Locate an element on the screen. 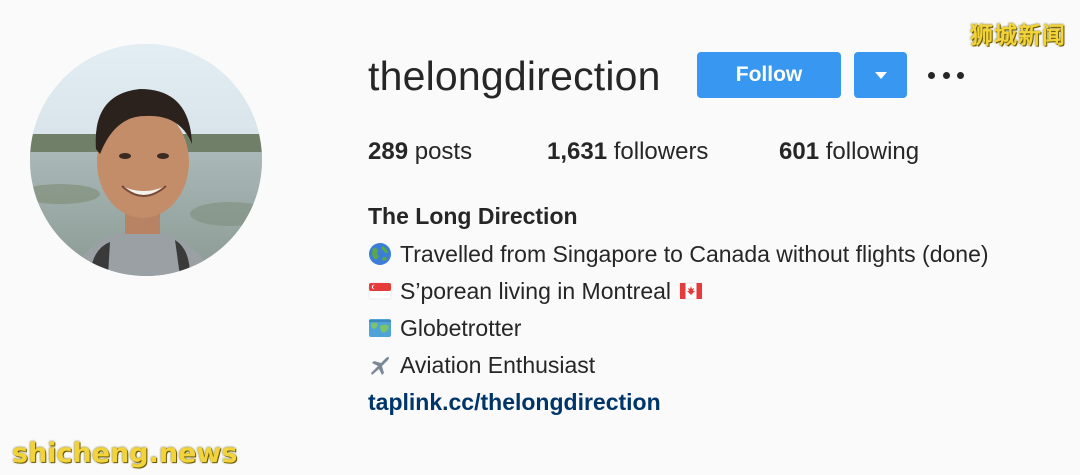 Image resolution: width=1080 pixels, height=475 pixels. bio-line: Globetrotter is located at coordinates (444, 328).